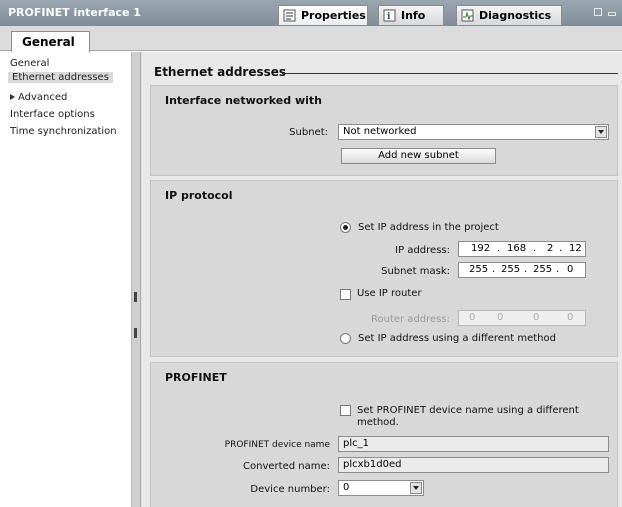 The image size is (622, 507). I want to click on tab-info: i Info, so click(411, 15).